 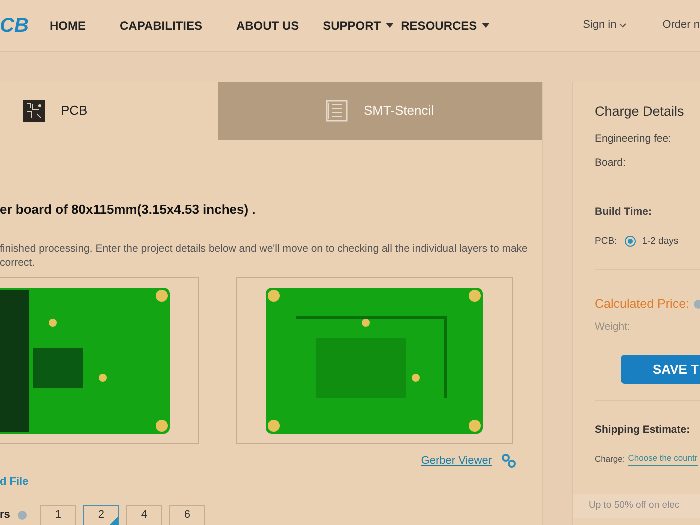 I want to click on orders-link: Order n, so click(x=681, y=25).